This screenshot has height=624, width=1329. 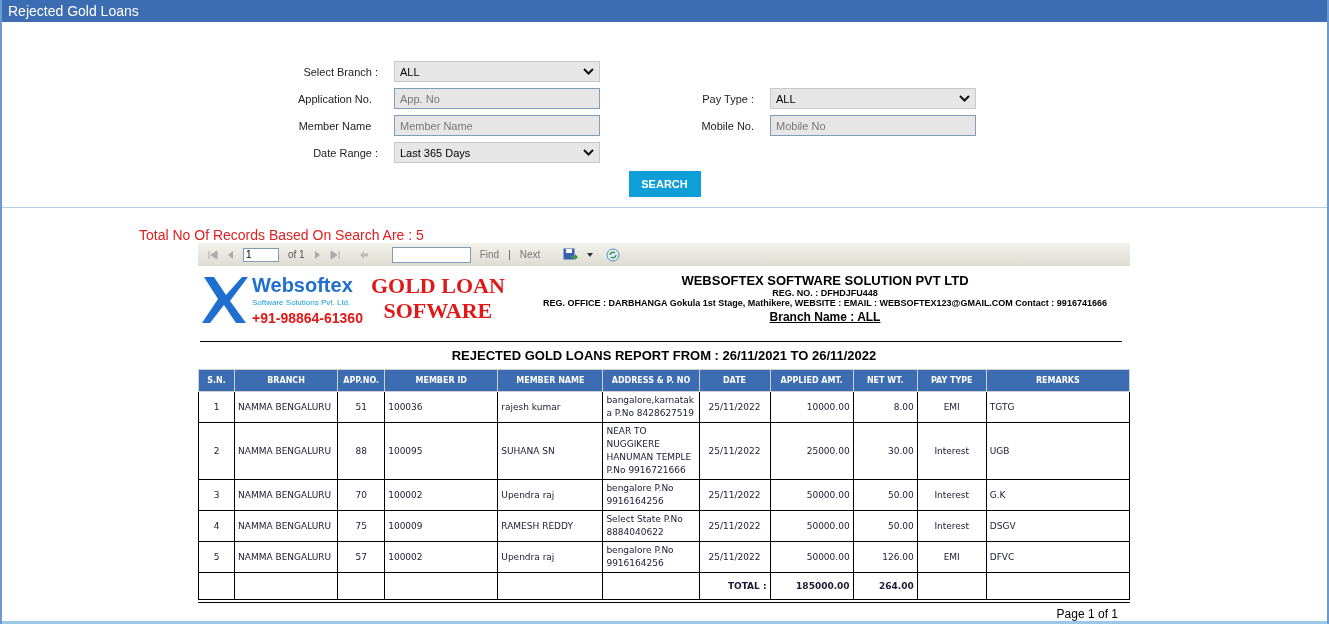 I want to click on table-cell: 51, so click(x=361, y=407).